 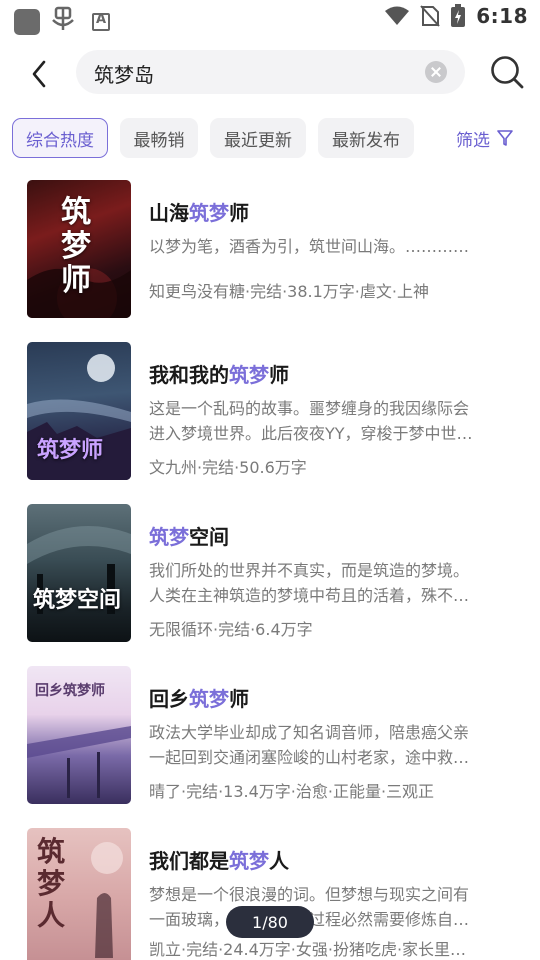 What do you see at coordinates (366, 138) in the screenshot?
I see `sort-tab-newest: 最新发布` at bounding box center [366, 138].